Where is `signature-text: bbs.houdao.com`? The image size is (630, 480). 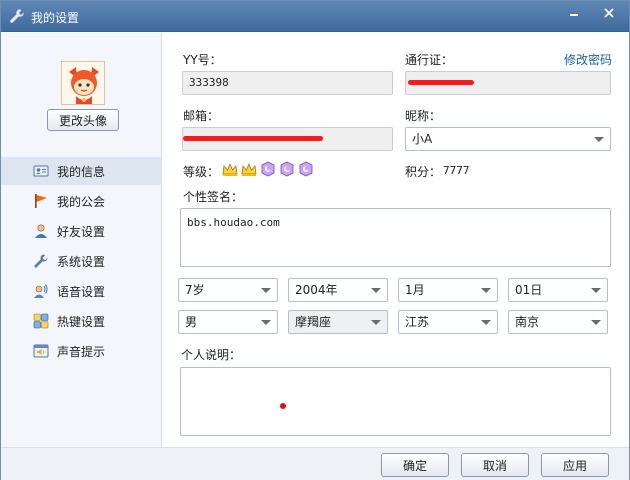 signature-text: bbs.houdao.com is located at coordinates (233, 222).